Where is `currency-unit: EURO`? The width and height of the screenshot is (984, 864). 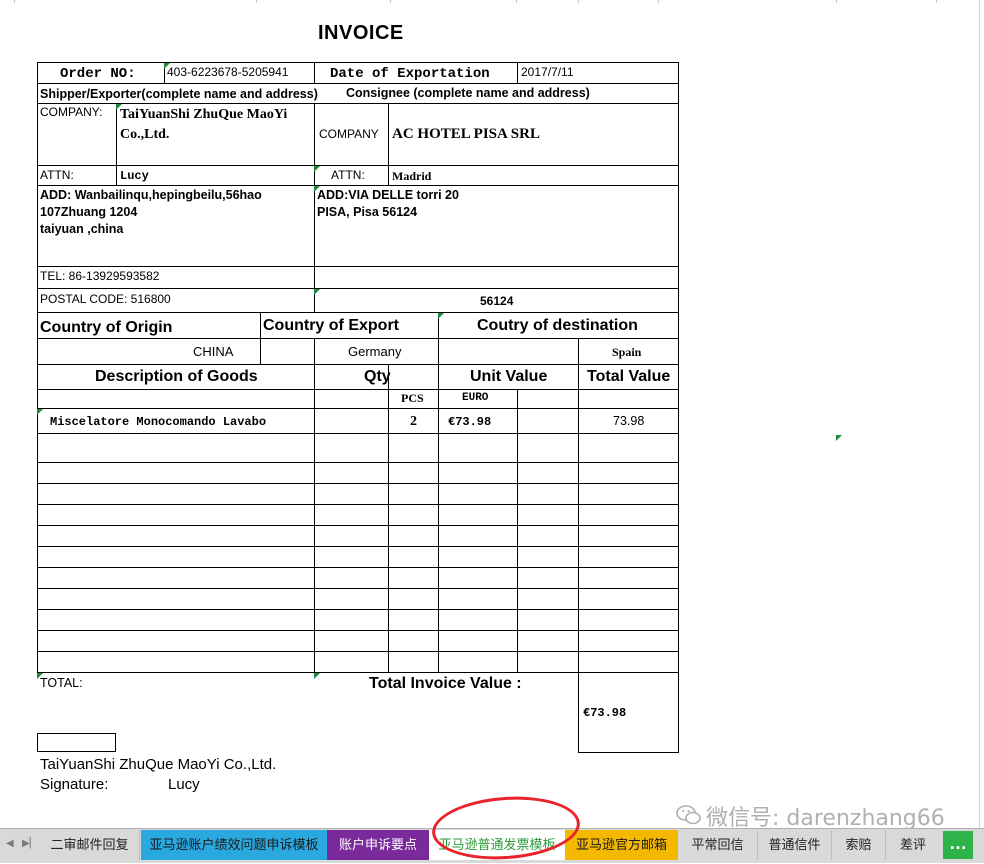
currency-unit: EURO is located at coordinates (475, 398).